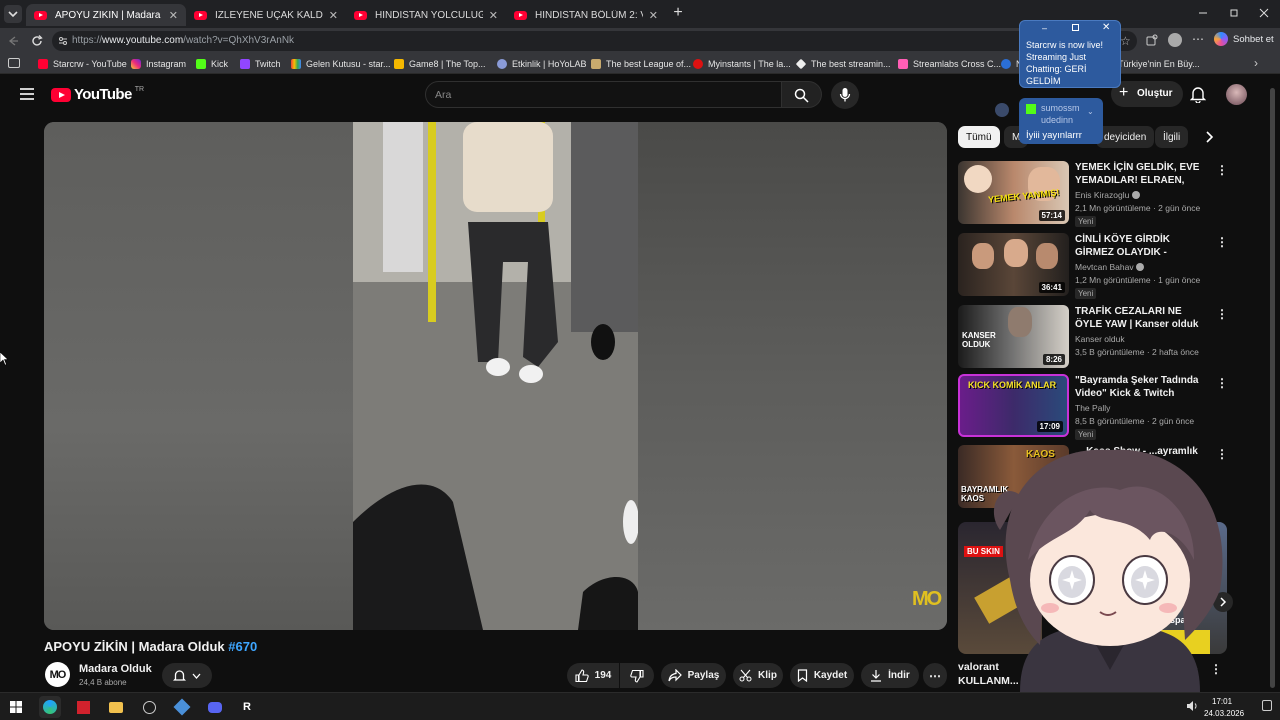 This screenshot has width=1280, height=720. What do you see at coordinates (266, 15) in the screenshot?
I see `tab-izleyene: İZLEYENE UÇAK KALDIRMAYI ÖĞR ✕` at bounding box center [266, 15].